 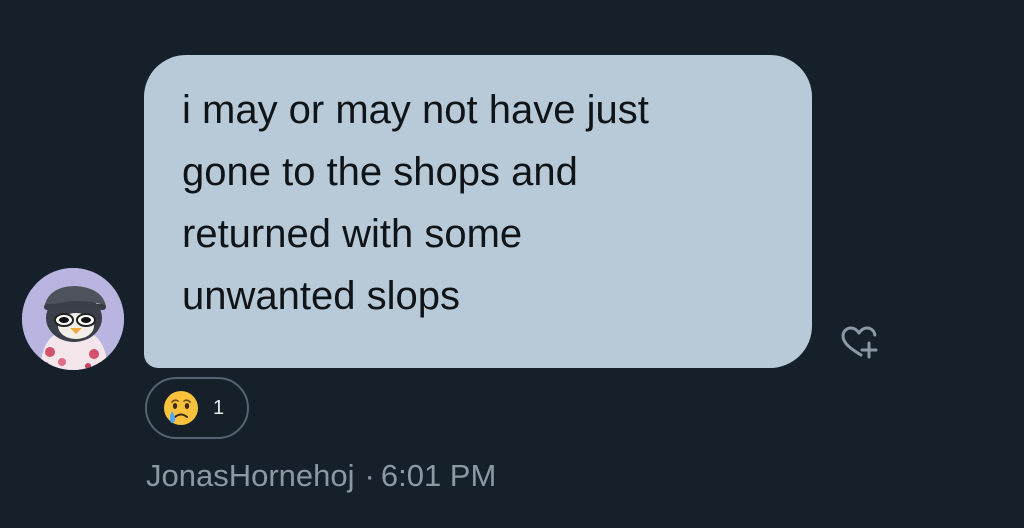 I want to click on penguin-avatar-icon, so click(x=73, y=319).